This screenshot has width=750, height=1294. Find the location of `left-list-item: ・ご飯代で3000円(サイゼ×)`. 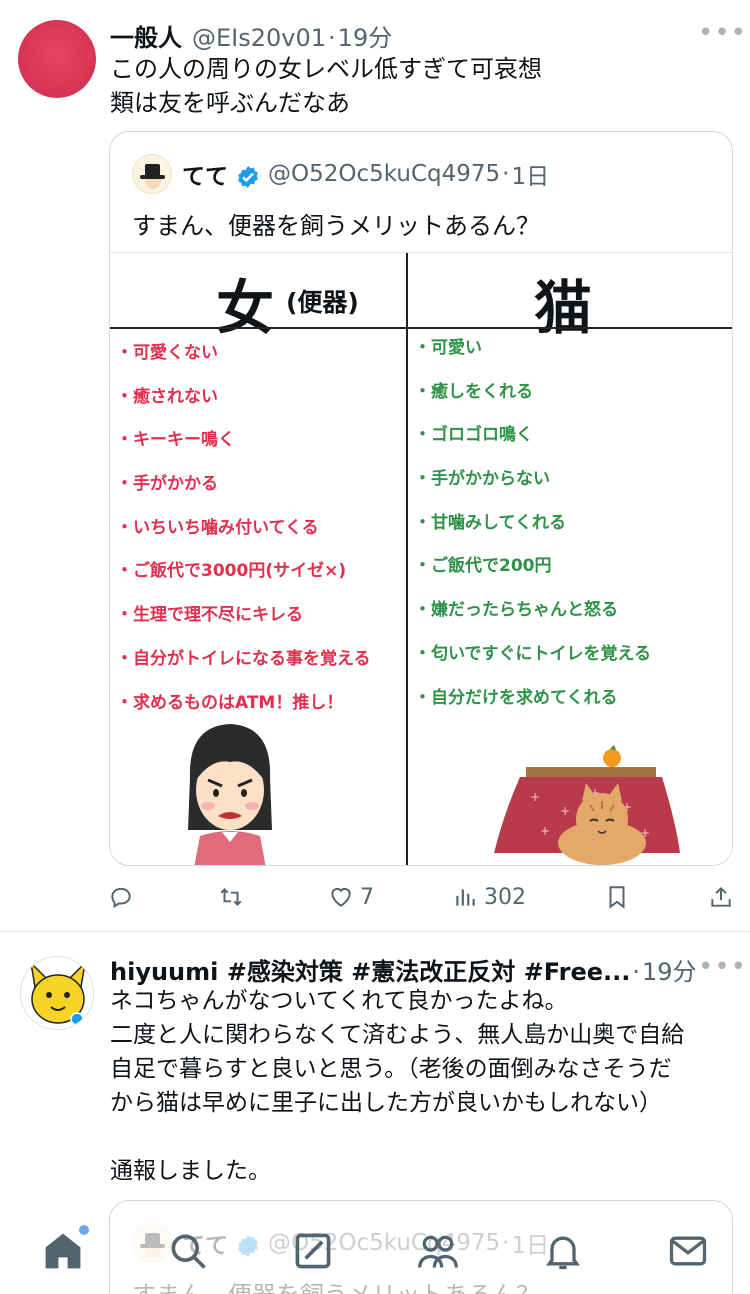

left-list-item: ・ご飯代で3000円(サイゼ×) is located at coordinates (231, 571).